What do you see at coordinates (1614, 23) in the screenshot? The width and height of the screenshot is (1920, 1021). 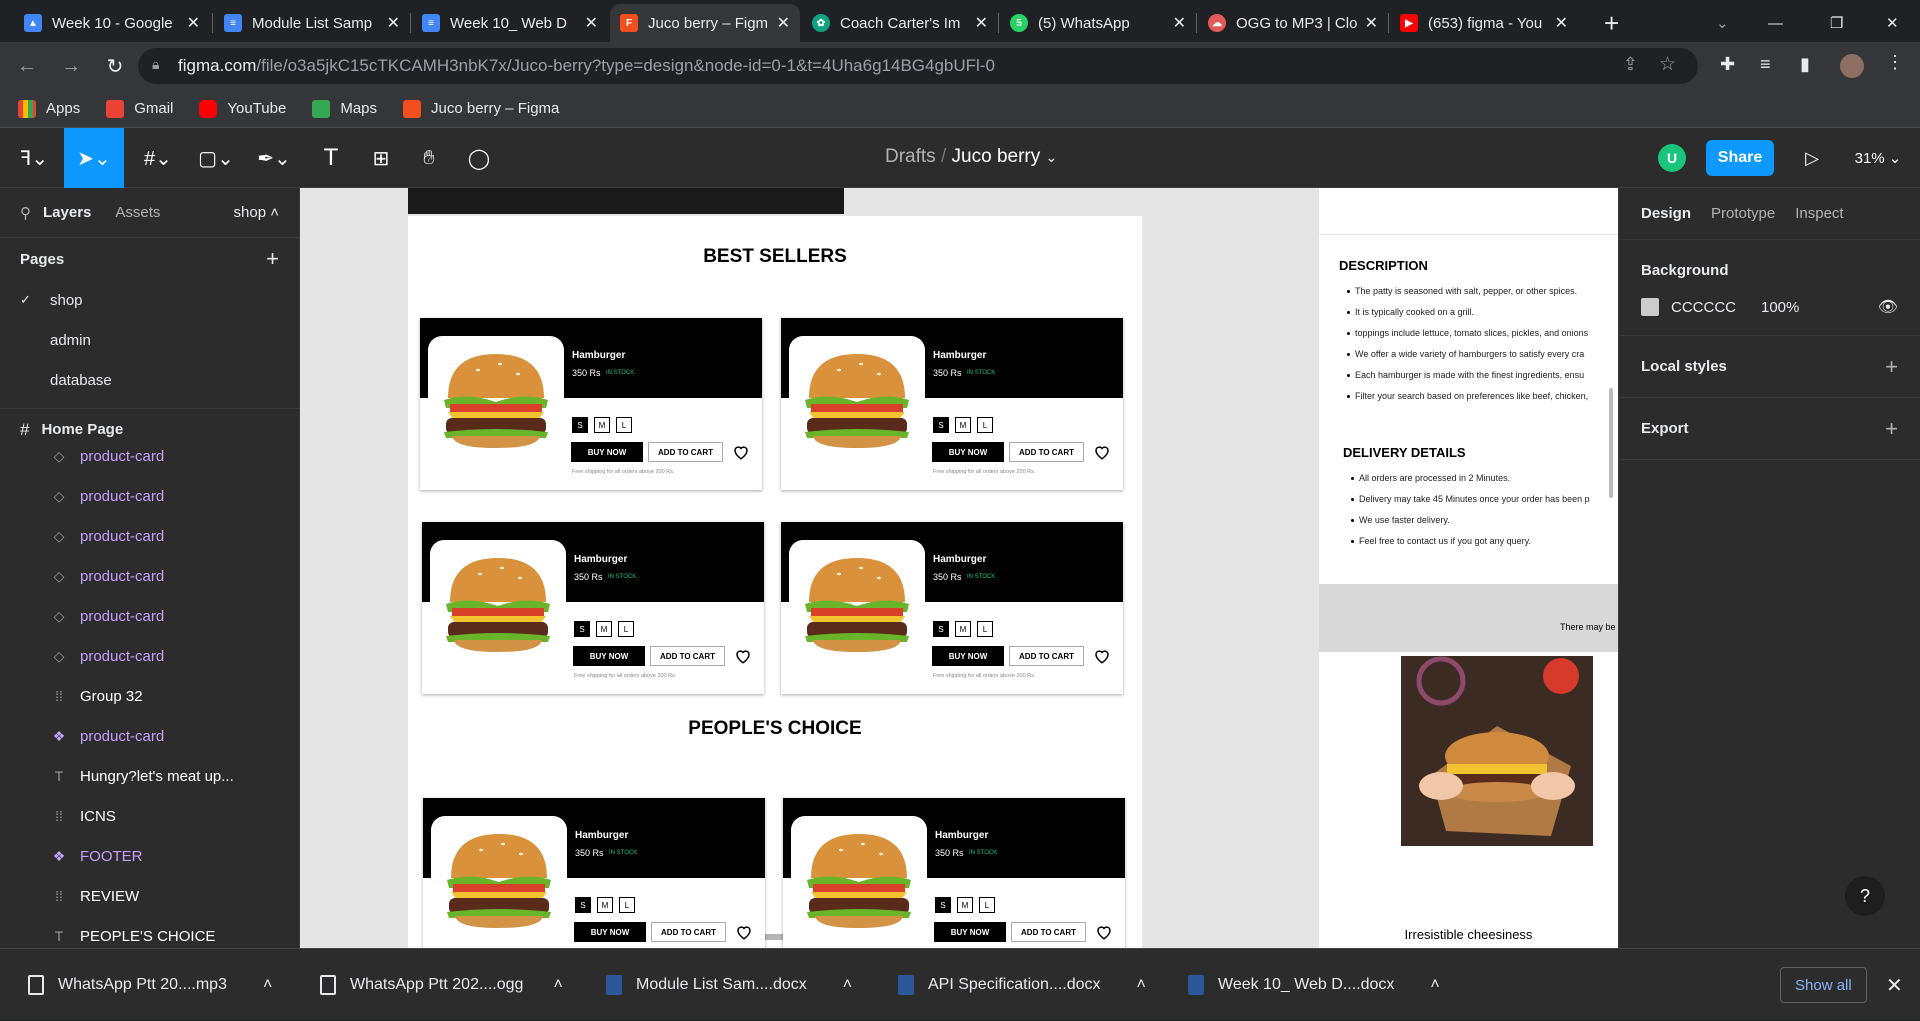 I see `new-tab-button: +` at bounding box center [1614, 23].